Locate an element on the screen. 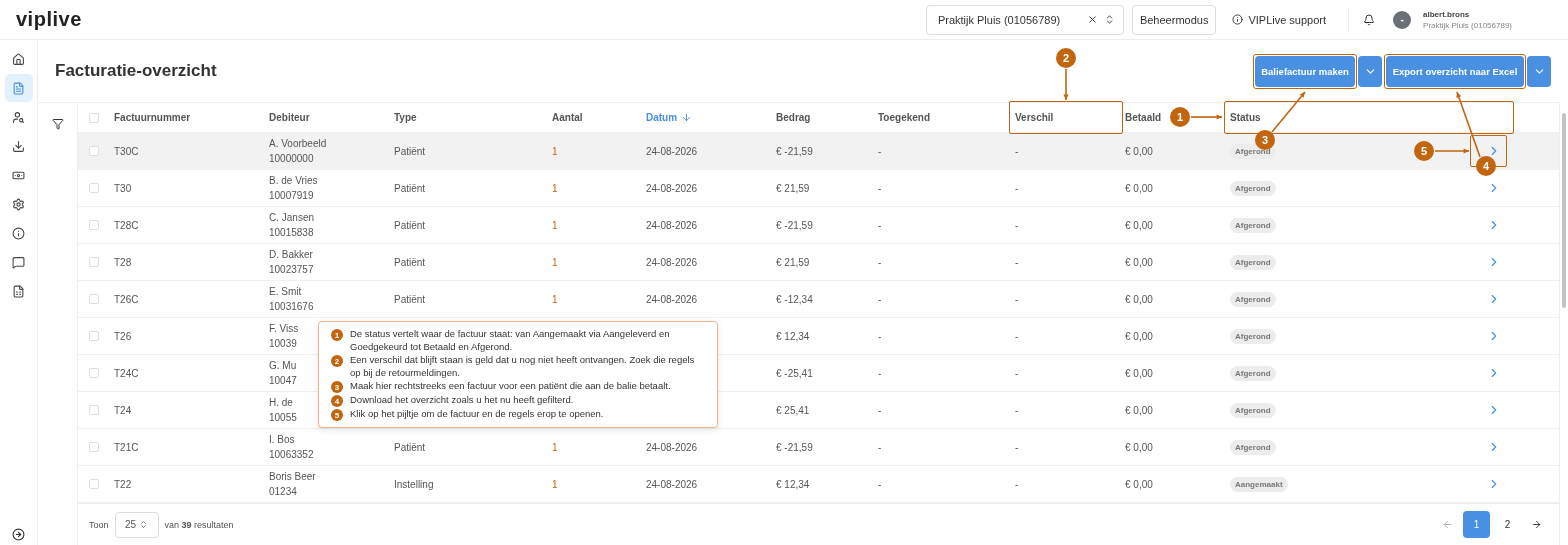 The image size is (1568, 545). debtor-name: Boris Beer is located at coordinates (292, 476).